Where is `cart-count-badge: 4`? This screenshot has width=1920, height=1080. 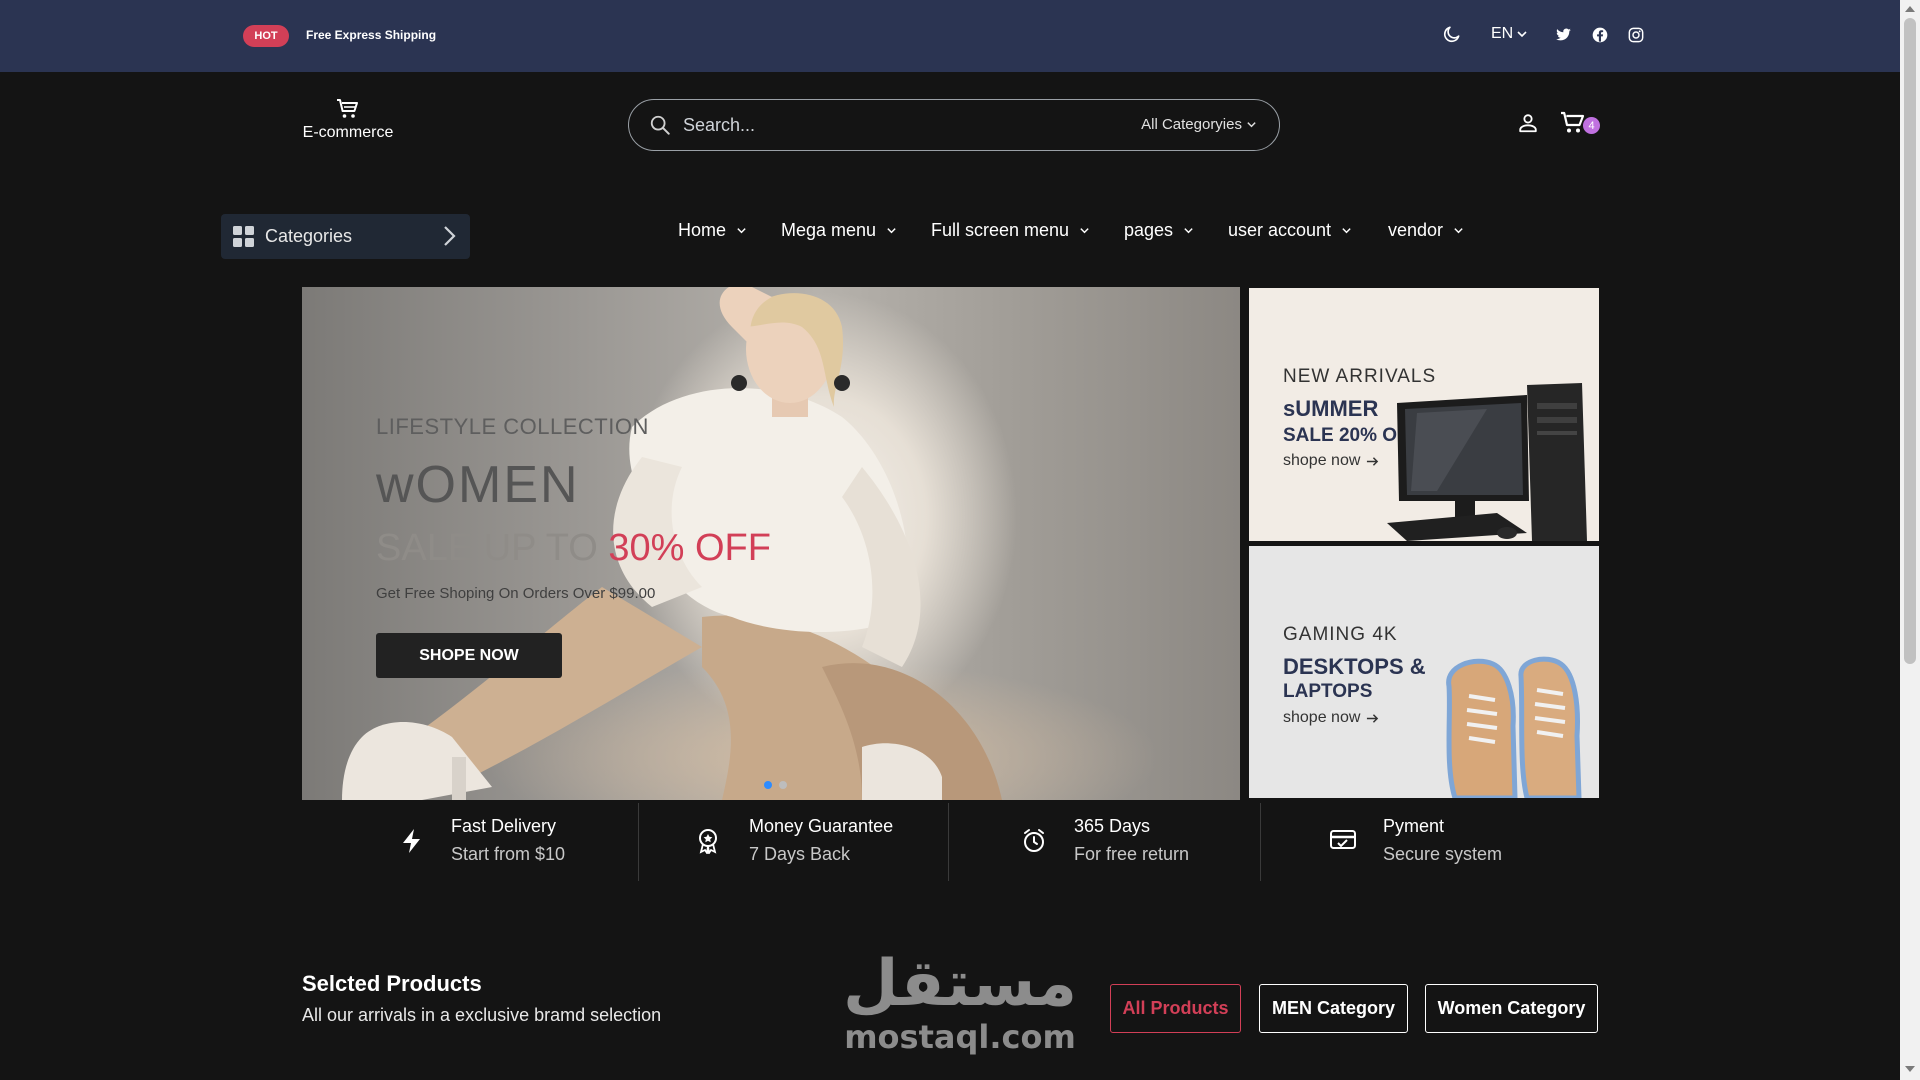
cart-count-badge: 4 is located at coordinates (1591, 125).